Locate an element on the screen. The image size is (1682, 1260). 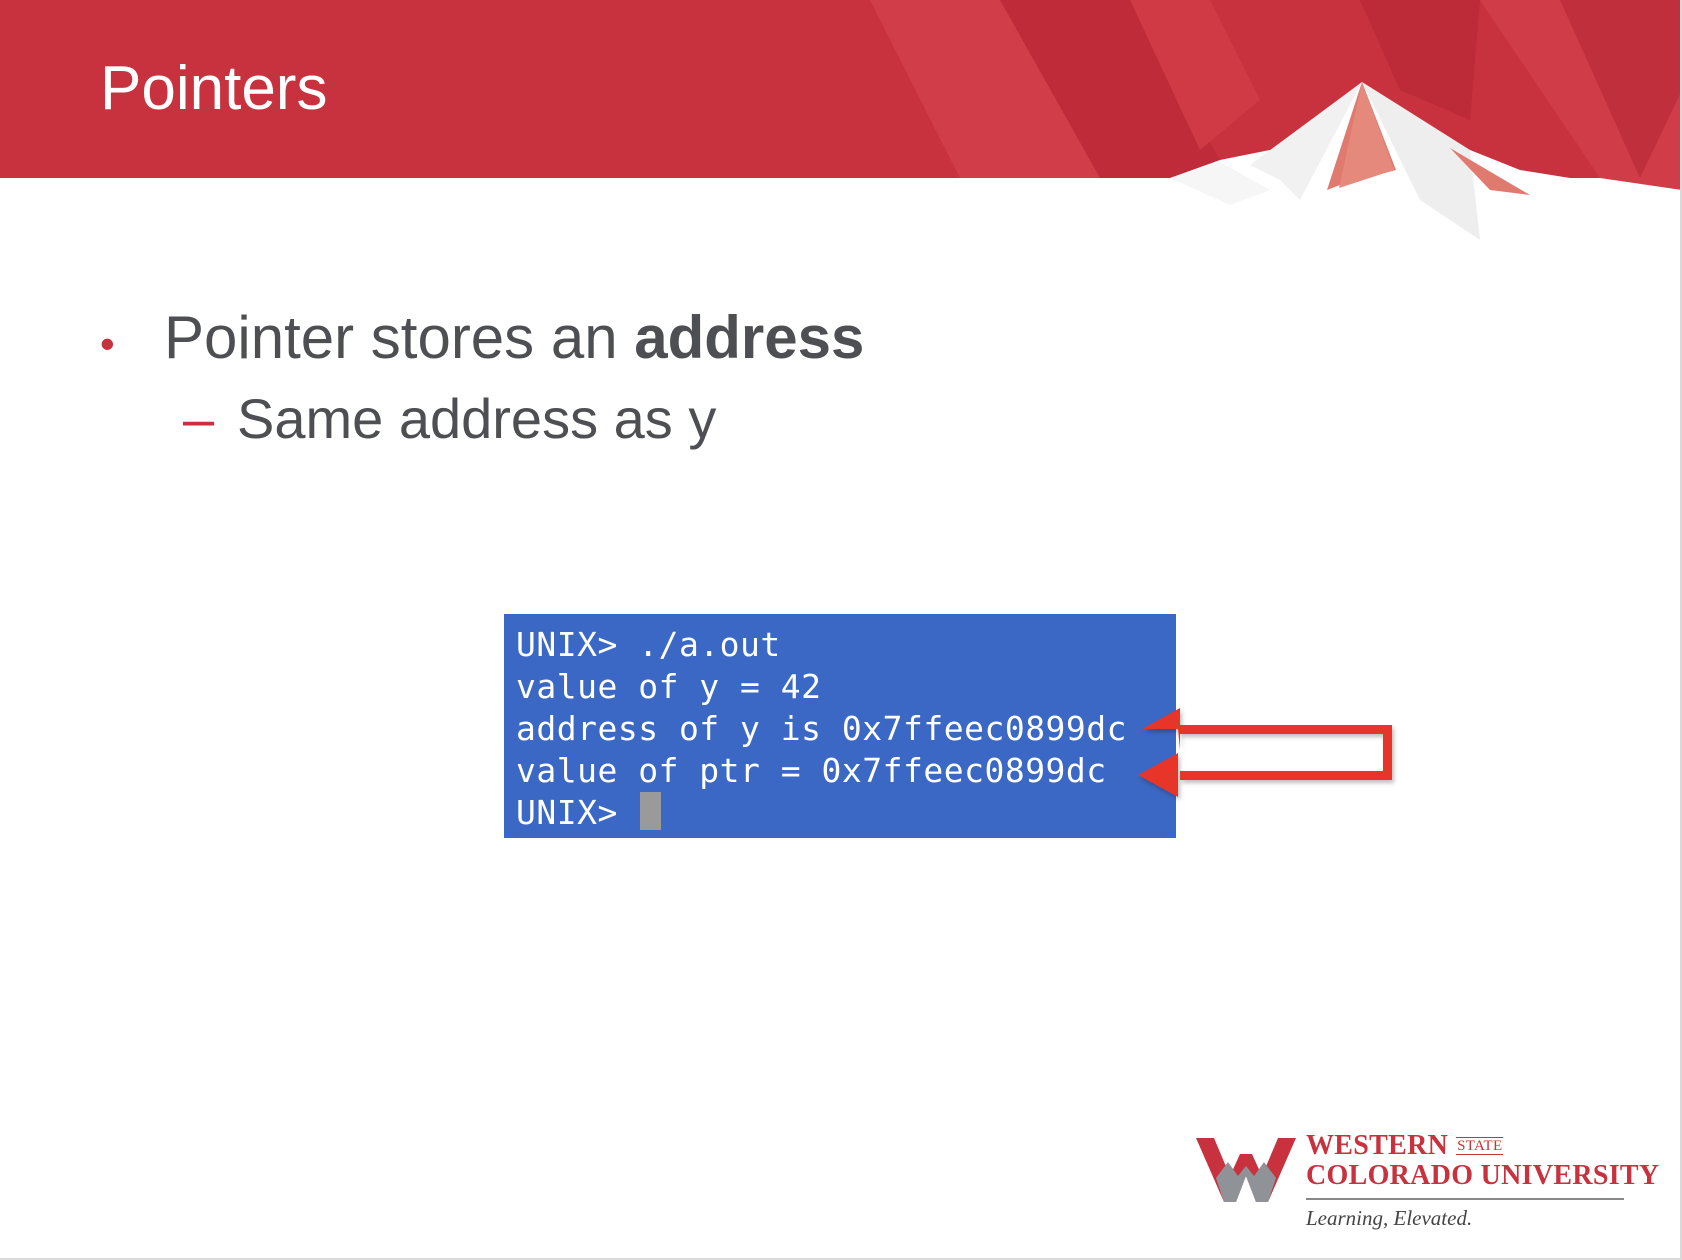
logo-word-state: STATE is located at coordinates (1480, 1146).